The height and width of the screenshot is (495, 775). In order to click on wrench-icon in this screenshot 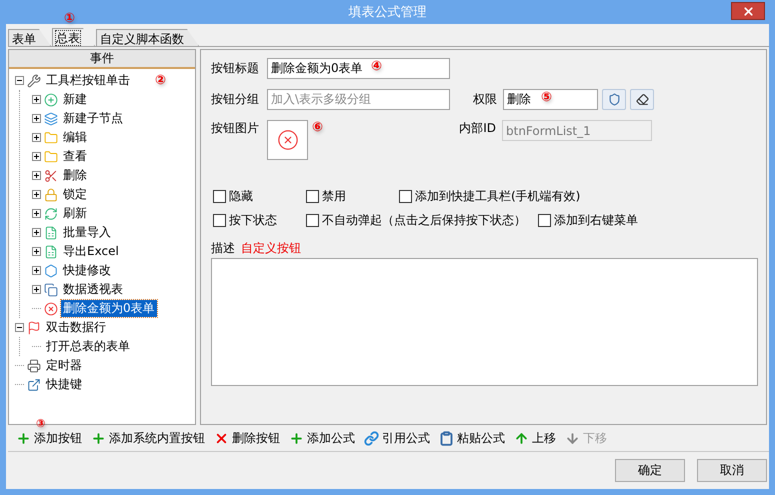, I will do `click(34, 81)`.